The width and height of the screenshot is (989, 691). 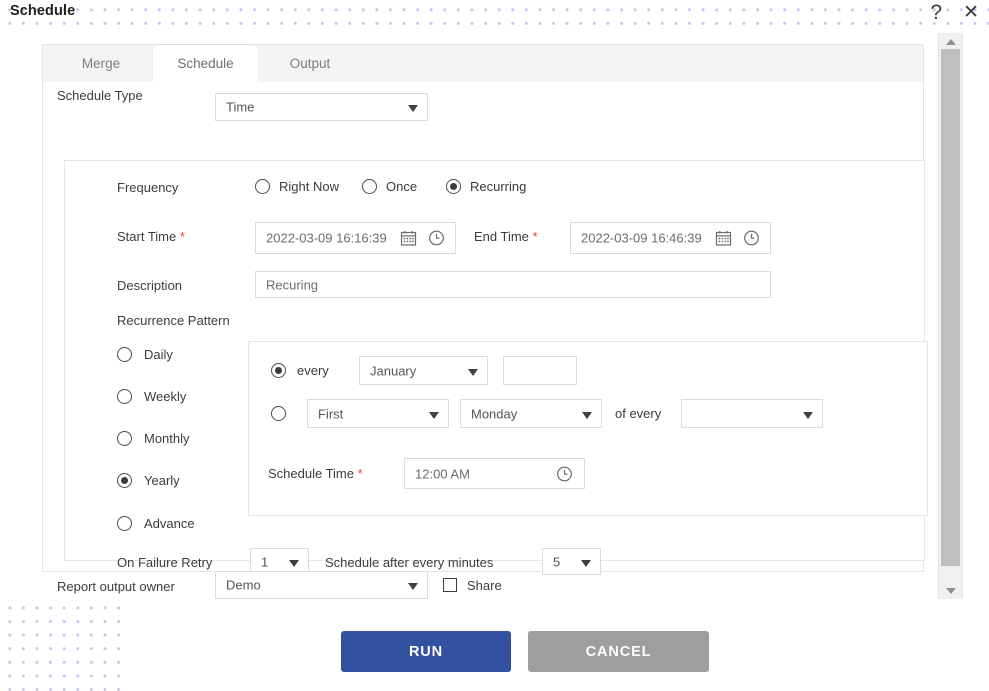 What do you see at coordinates (262, 186) in the screenshot?
I see `radio-right-now` at bounding box center [262, 186].